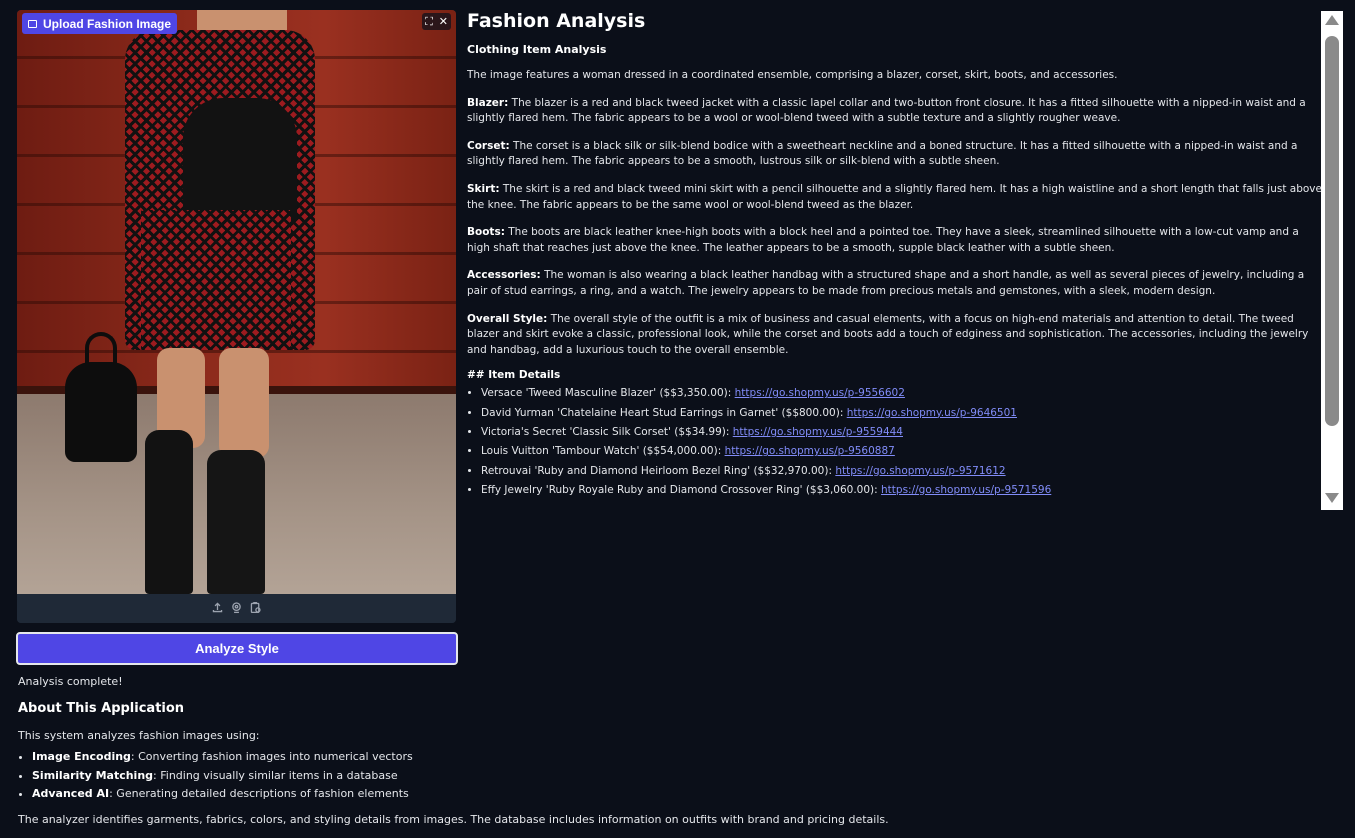  I want to click on upload-fashion-image-label: Upload Fashion Image, so click(100, 23).